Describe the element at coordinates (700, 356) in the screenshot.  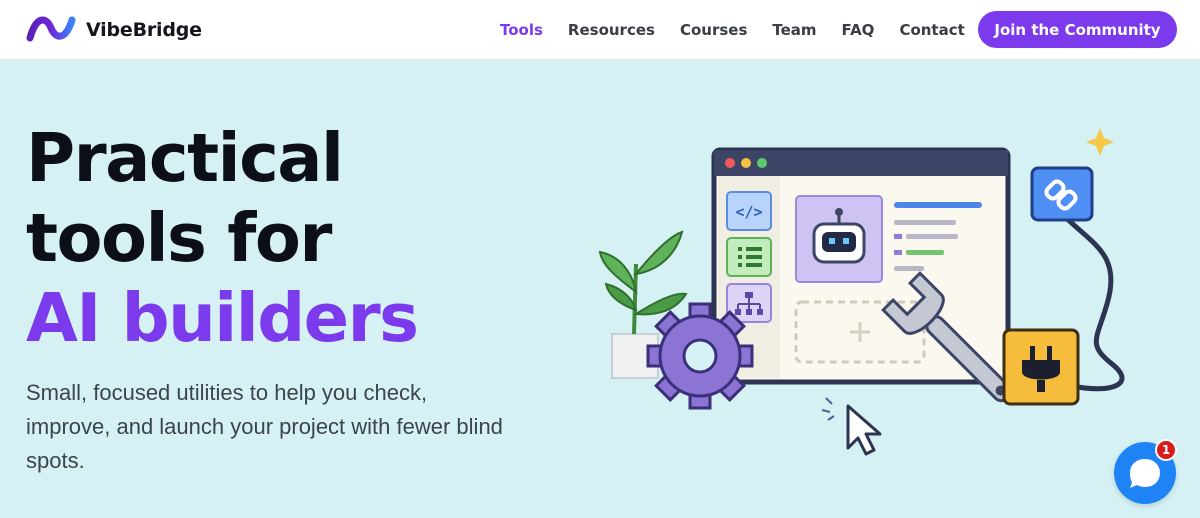
I see `gear-icon` at that location.